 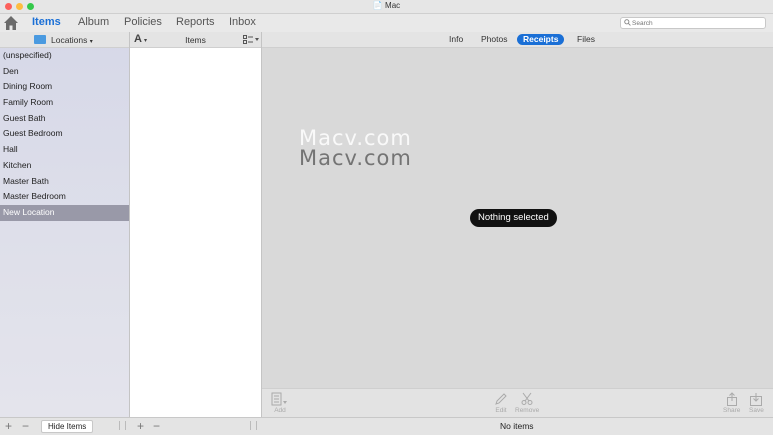 I want to click on save-icon, so click(x=756, y=399).